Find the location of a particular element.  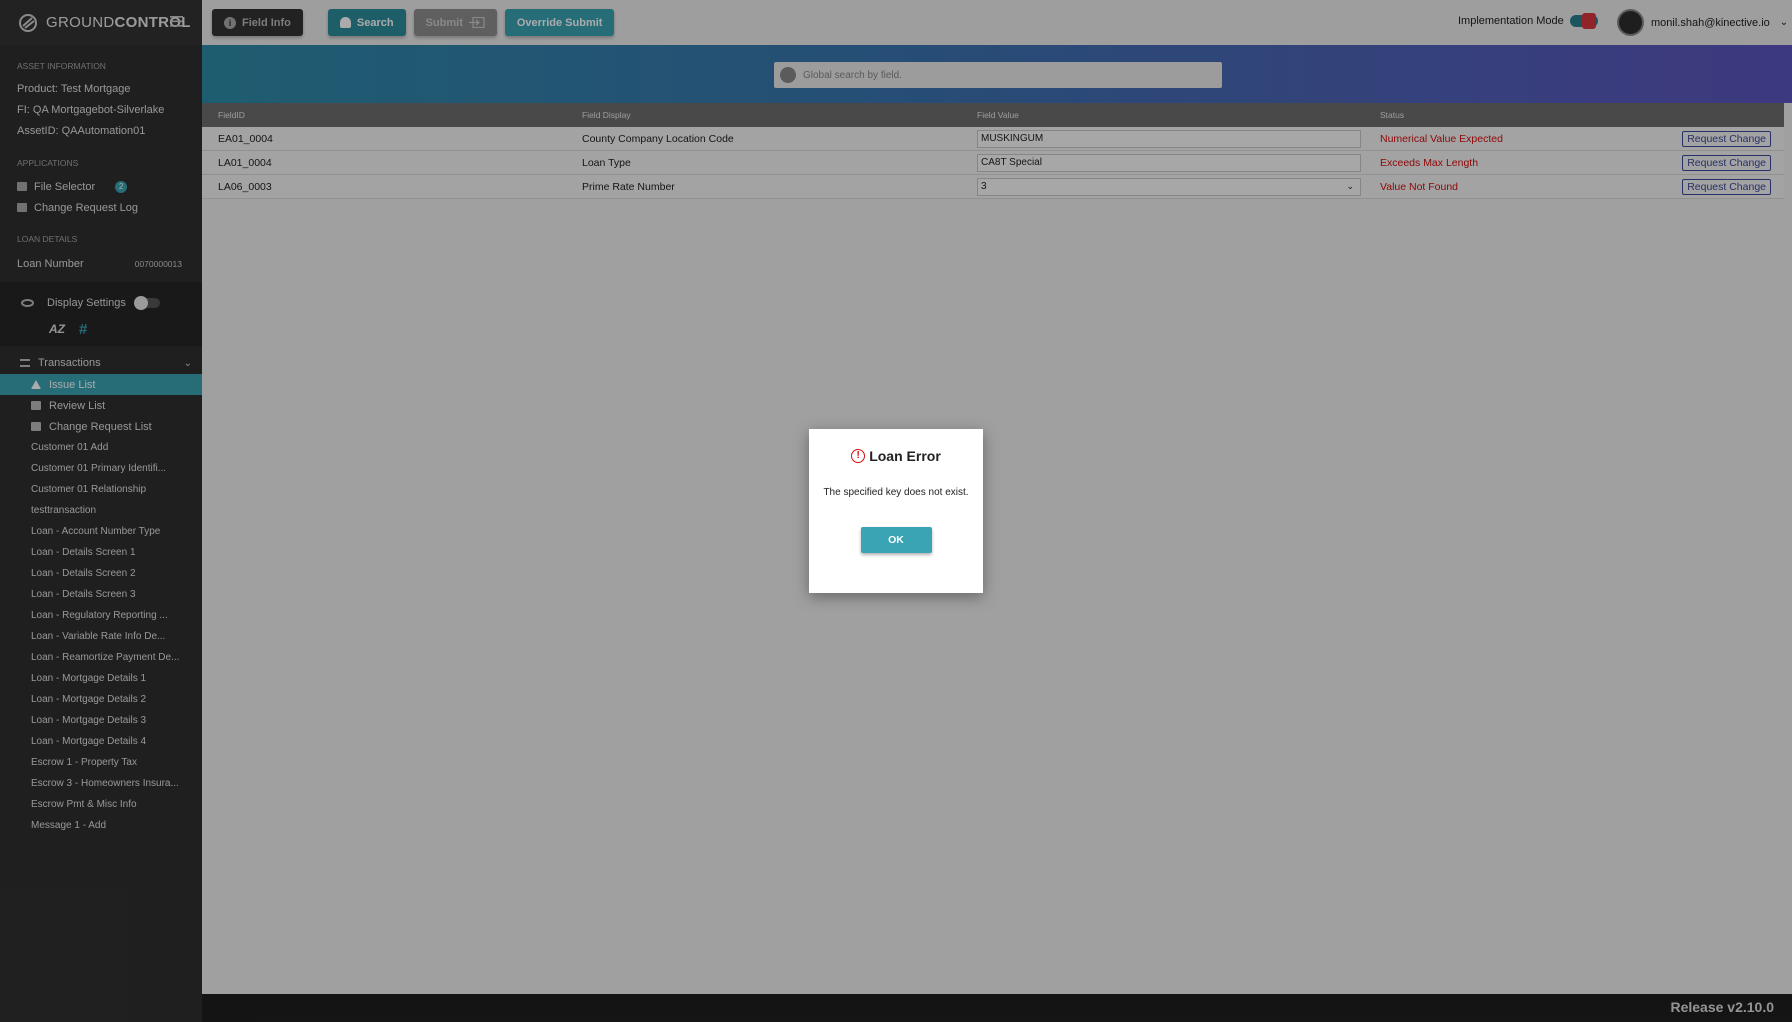

dialog-title: ! Loan Error is located at coordinates (896, 456).